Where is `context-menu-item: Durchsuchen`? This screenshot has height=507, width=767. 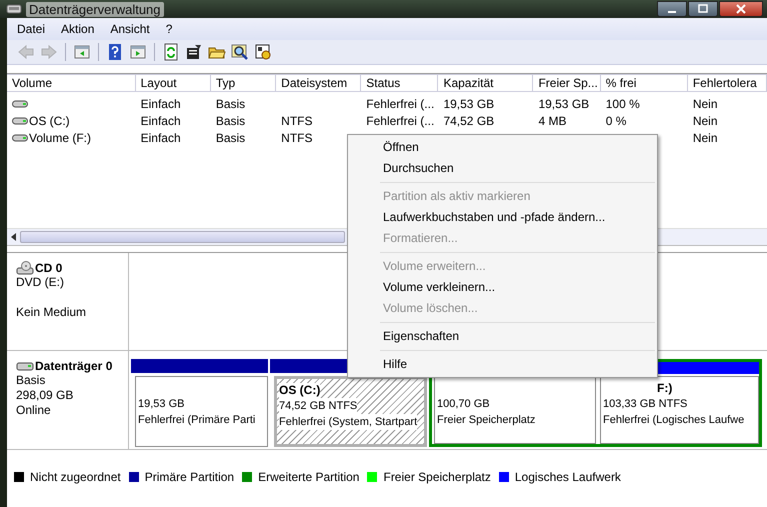
context-menu-item: Durchsuchen is located at coordinates (502, 168).